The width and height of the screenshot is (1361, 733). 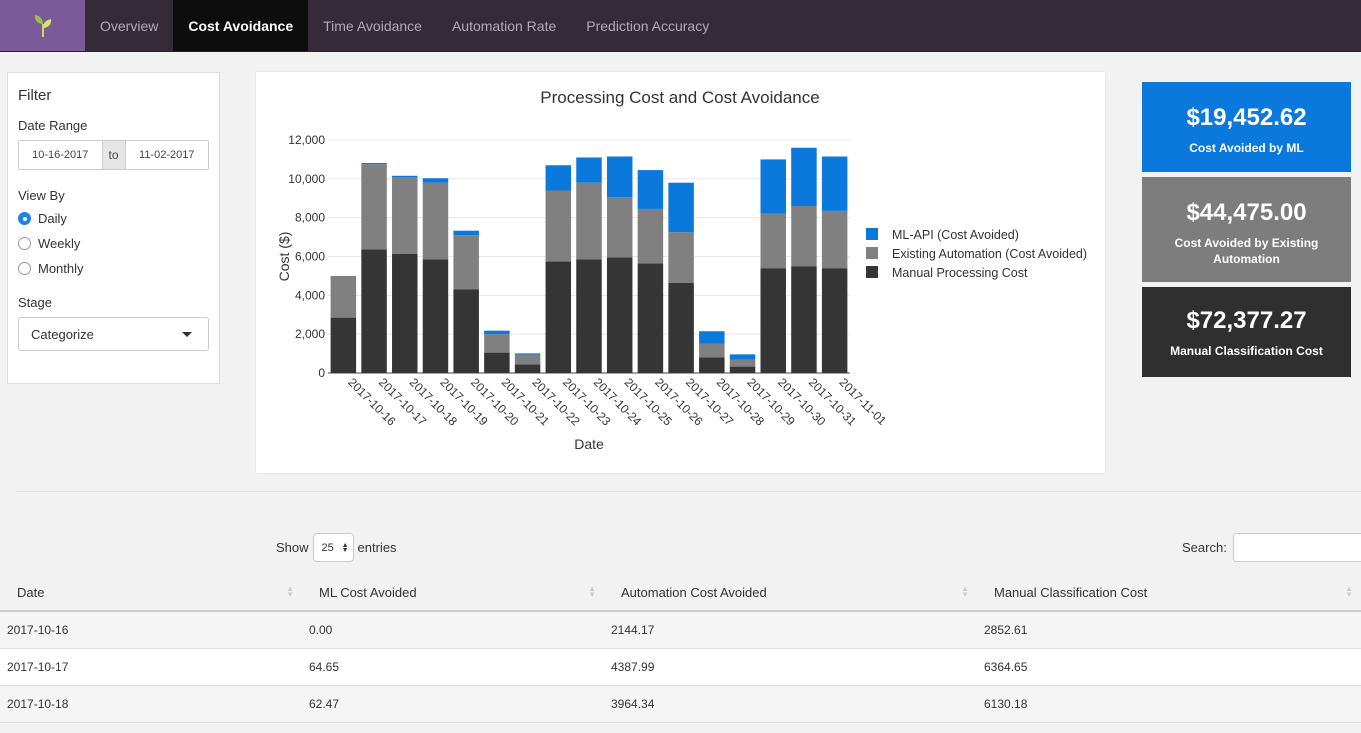 What do you see at coordinates (53, 125) in the screenshot?
I see `date-range-label: Date Range` at bounding box center [53, 125].